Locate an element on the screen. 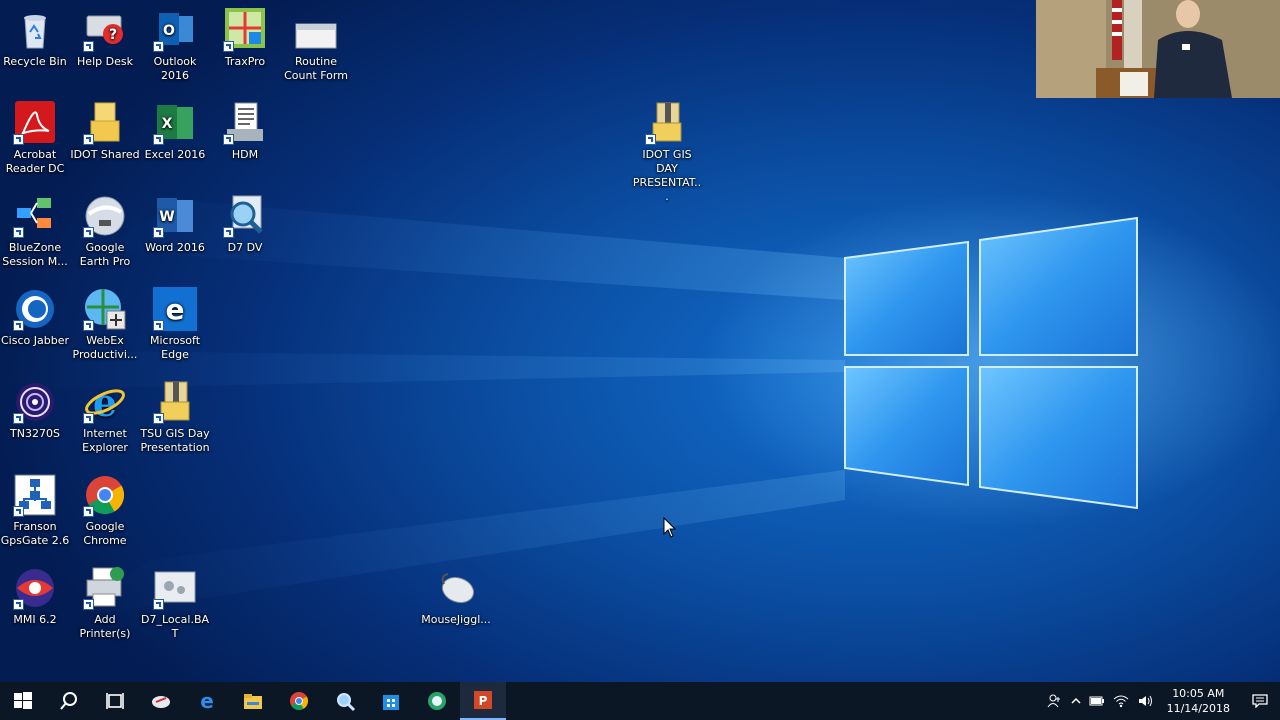 This screenshot has width=1280, height=720. powerpoint-icon: P is located at coordinates (483, 700).